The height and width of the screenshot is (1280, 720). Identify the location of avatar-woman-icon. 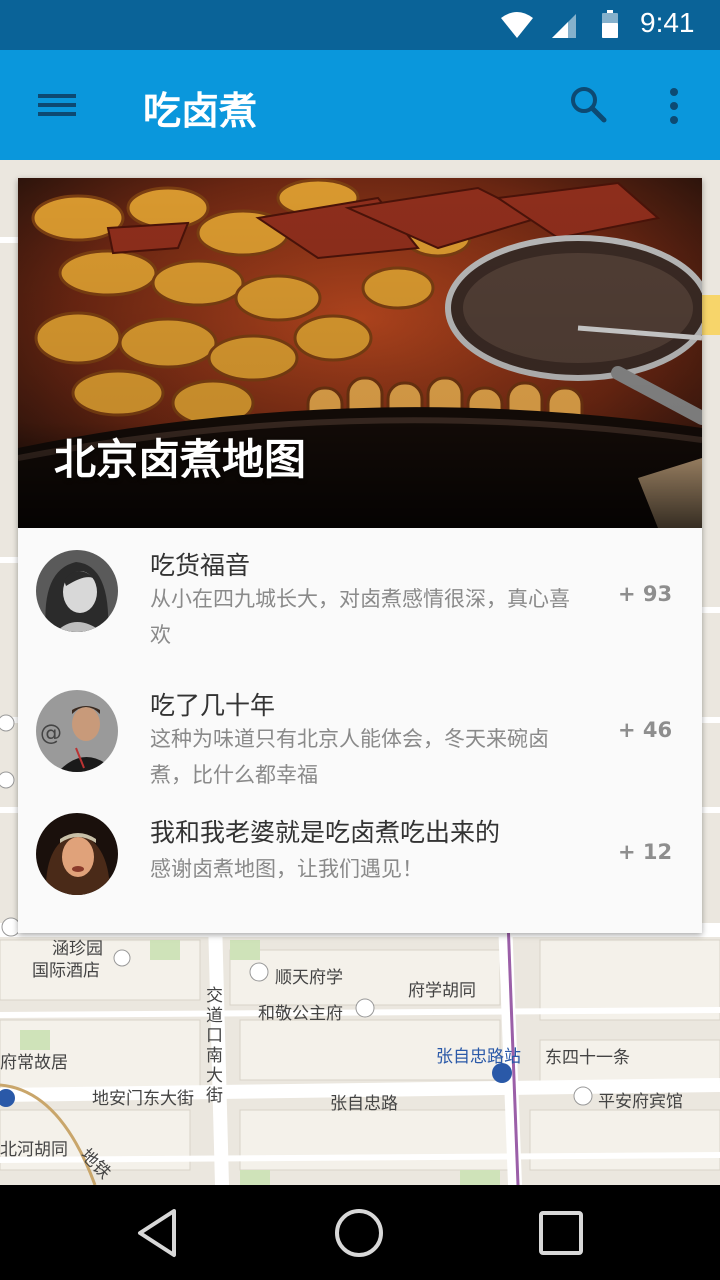
(77, 591).